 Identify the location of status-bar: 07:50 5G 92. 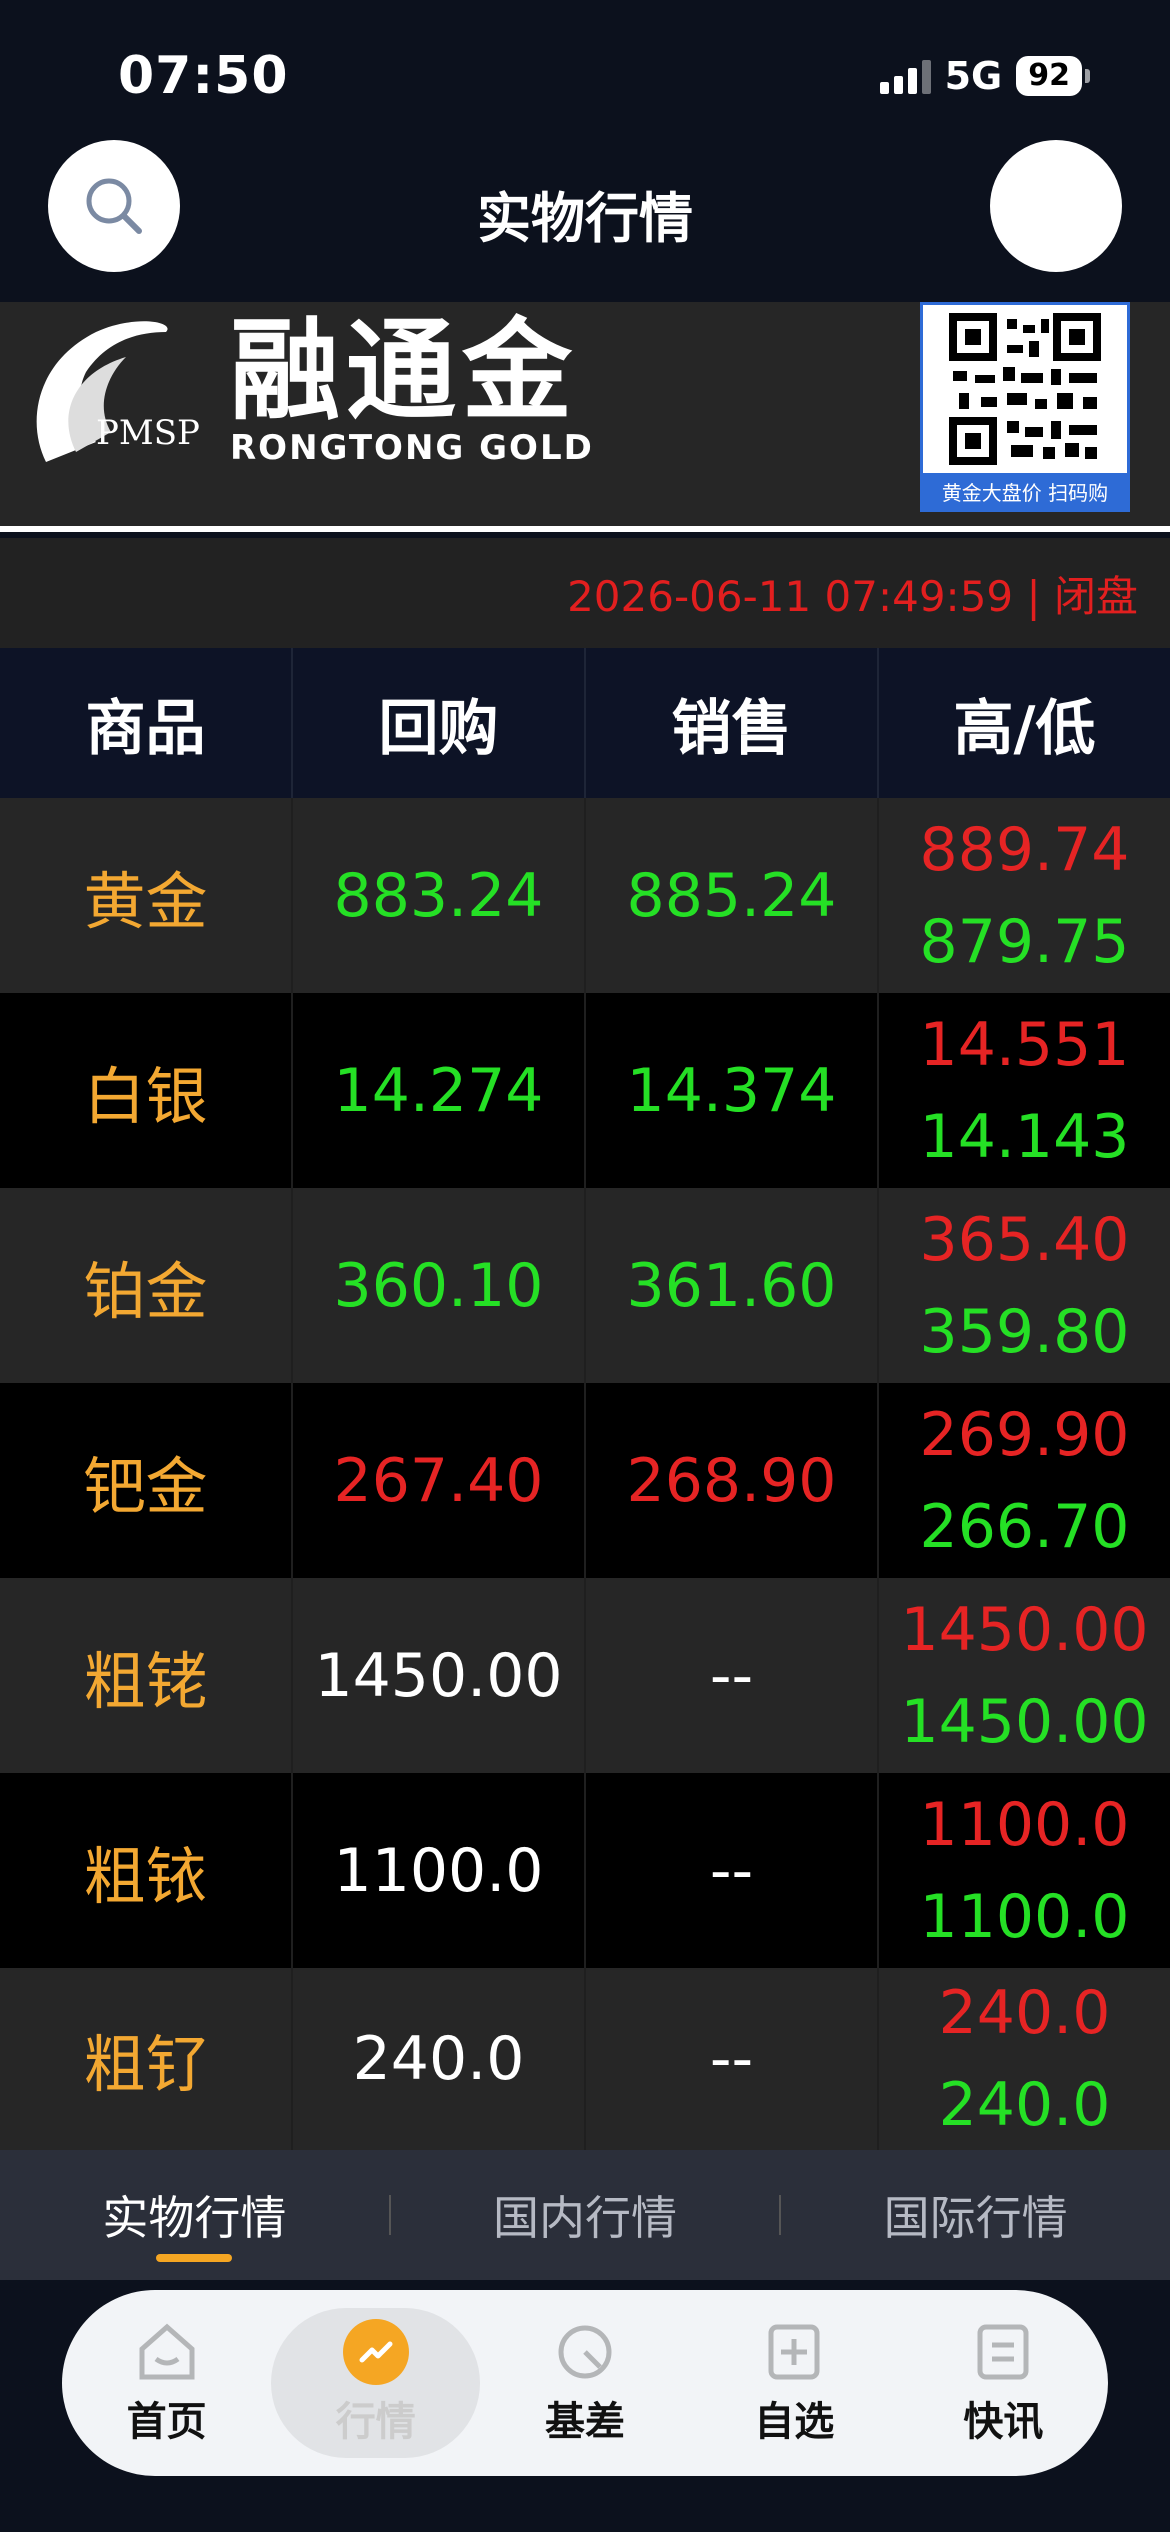
(585, 70).